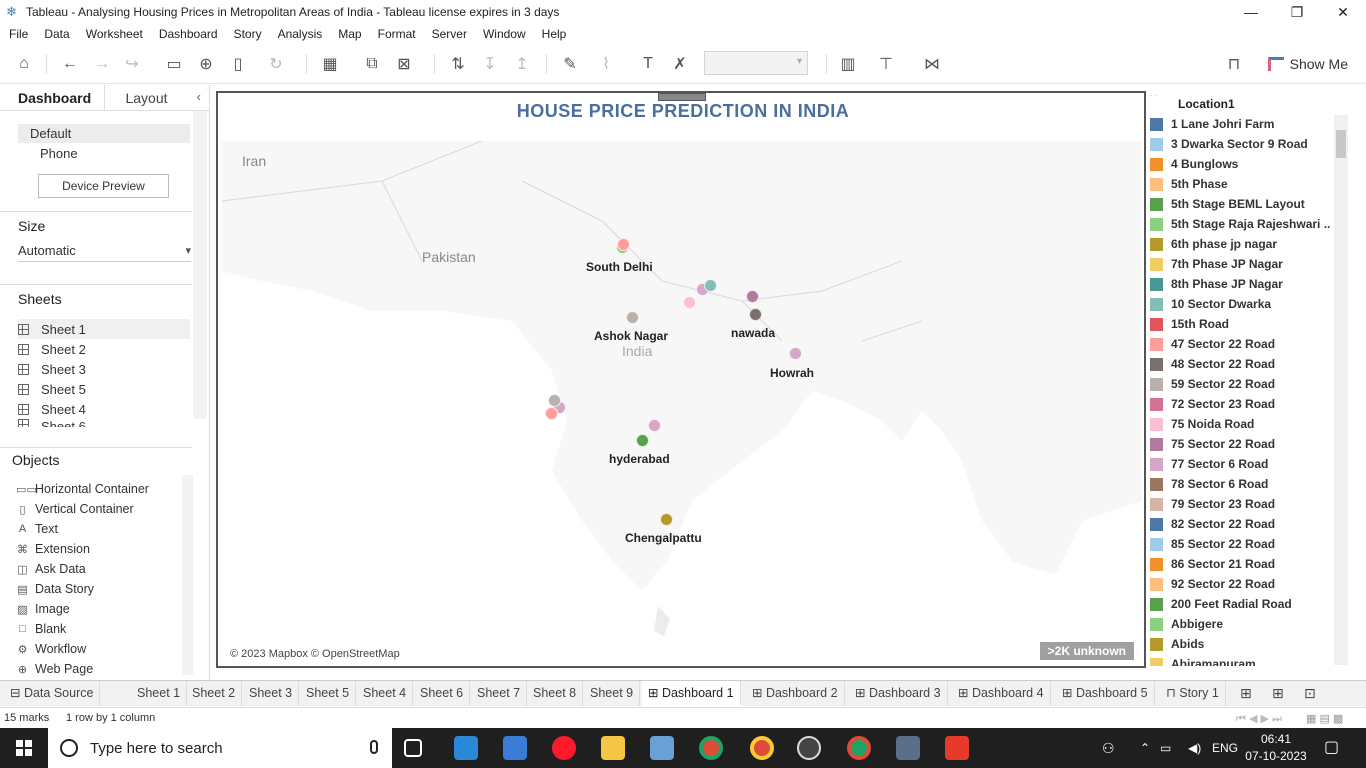  I want to click on legend-item: 47 Sector 22 Road, so click(1212, 344).